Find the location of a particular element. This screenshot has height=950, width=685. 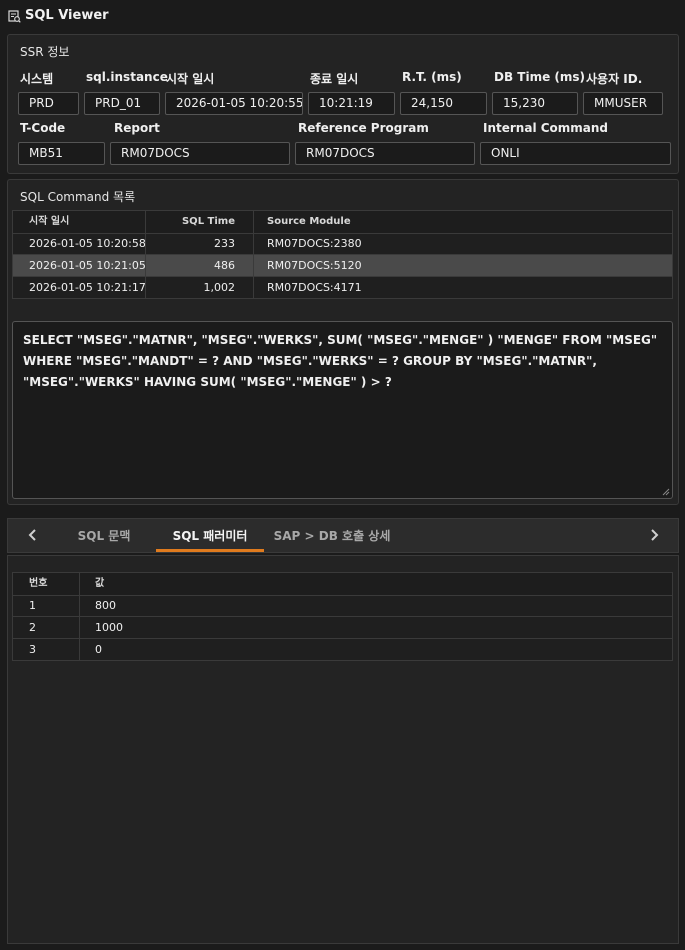

table-header: 번호 값 is located at coordinates (342, 584).